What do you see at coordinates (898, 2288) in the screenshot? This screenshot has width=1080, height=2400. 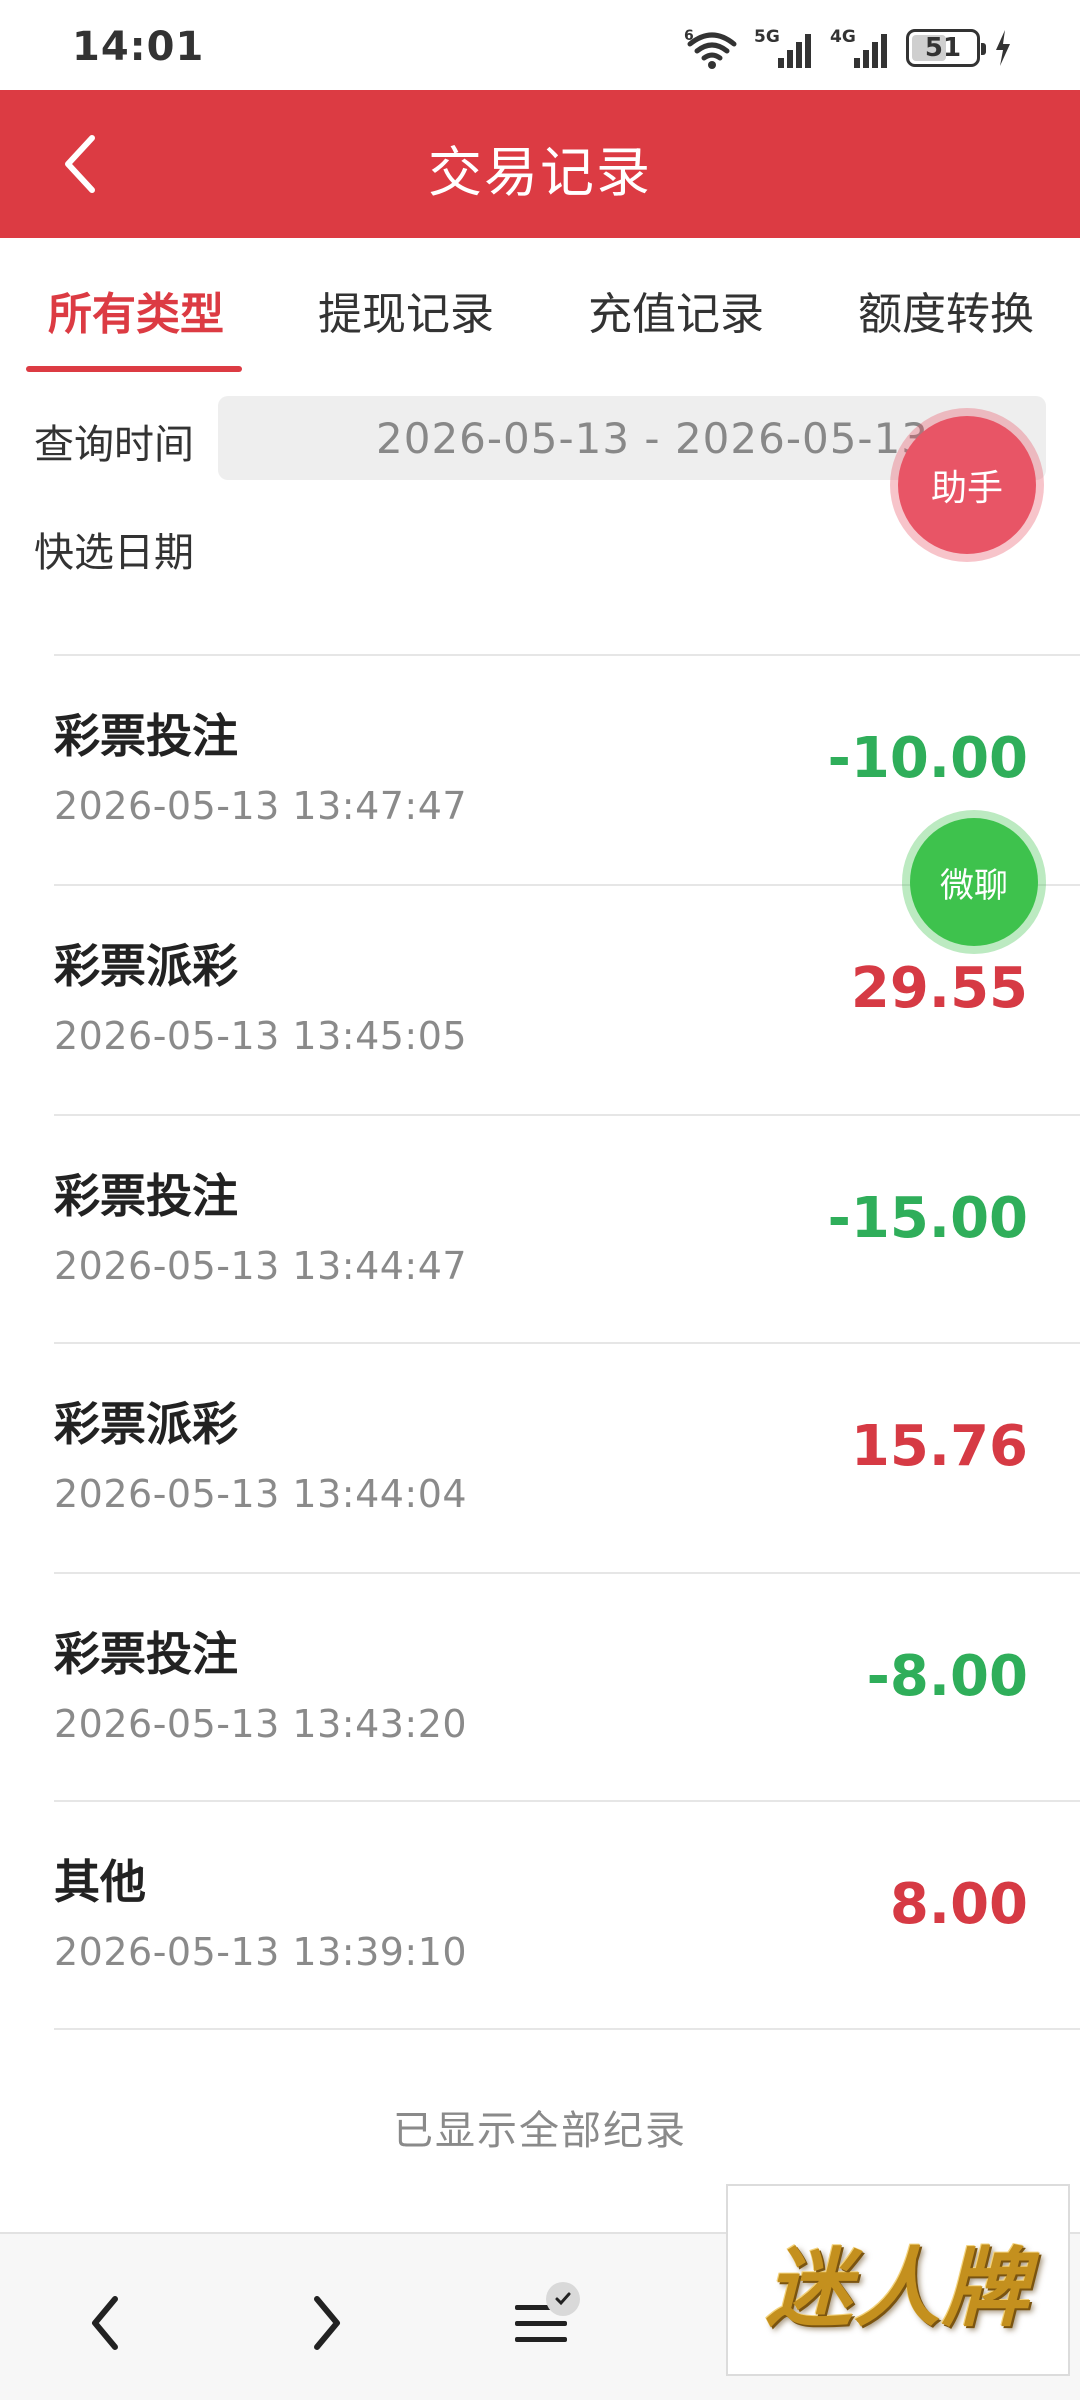 I see `brand-logo-text: 迷人牌` at bounding box center [898, 2288].